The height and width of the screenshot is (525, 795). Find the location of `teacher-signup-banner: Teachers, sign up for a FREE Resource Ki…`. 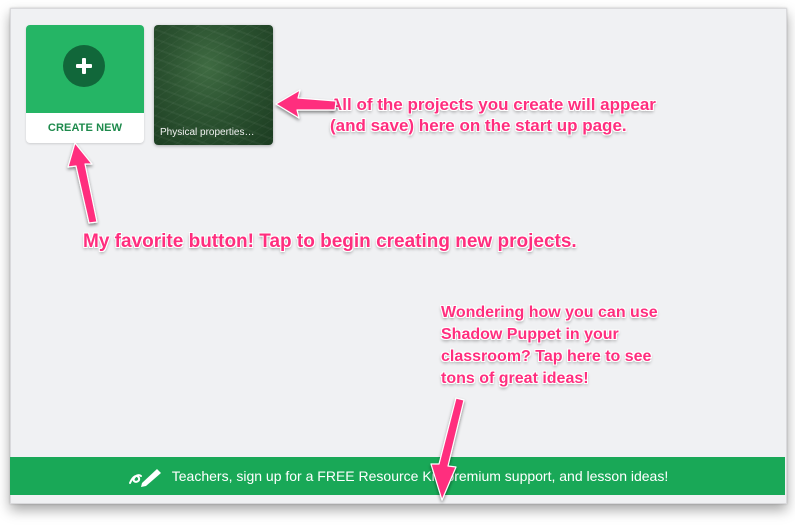

teacher-signup-banner: Teachers, sign up for a FREE Resource Ki… is located at coordinates (397, 476).